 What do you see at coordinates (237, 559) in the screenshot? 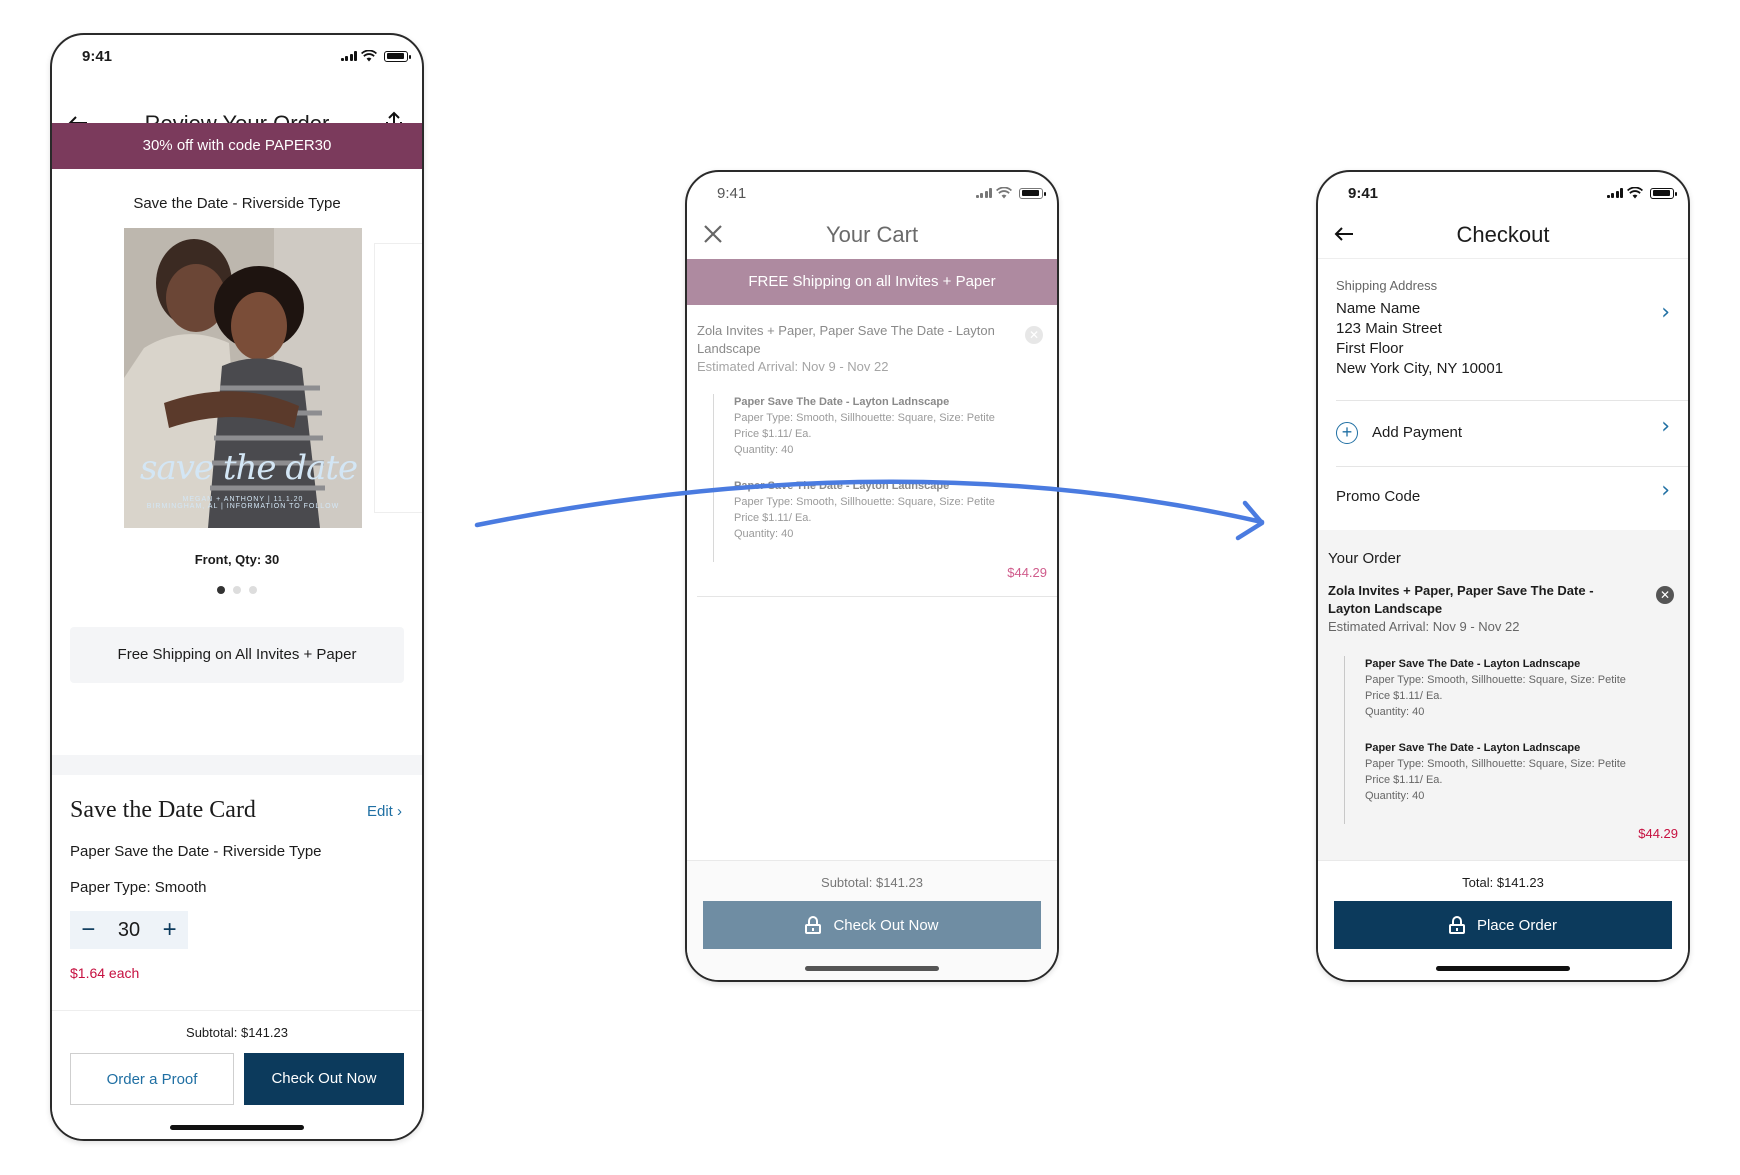
I see `front-qty-label: Front, Qty: 30` at bounding box center [237, 559].